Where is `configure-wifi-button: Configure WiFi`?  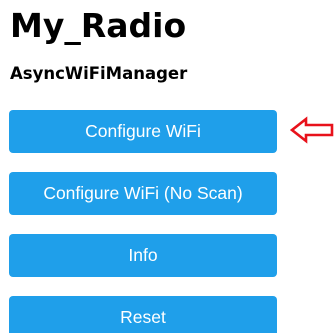
configure-wifi-button: Configure WiFi is located at coordinates (143, 131).